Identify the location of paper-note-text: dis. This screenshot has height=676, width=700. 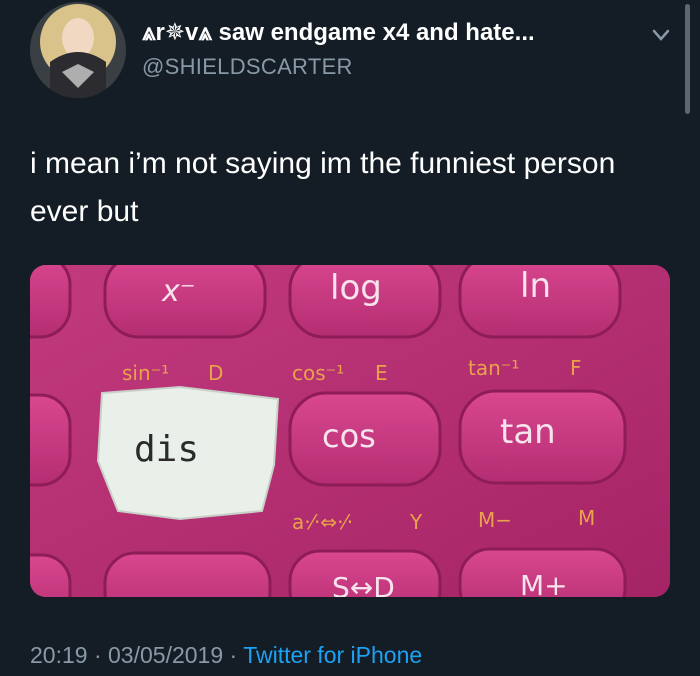
(166, 449).